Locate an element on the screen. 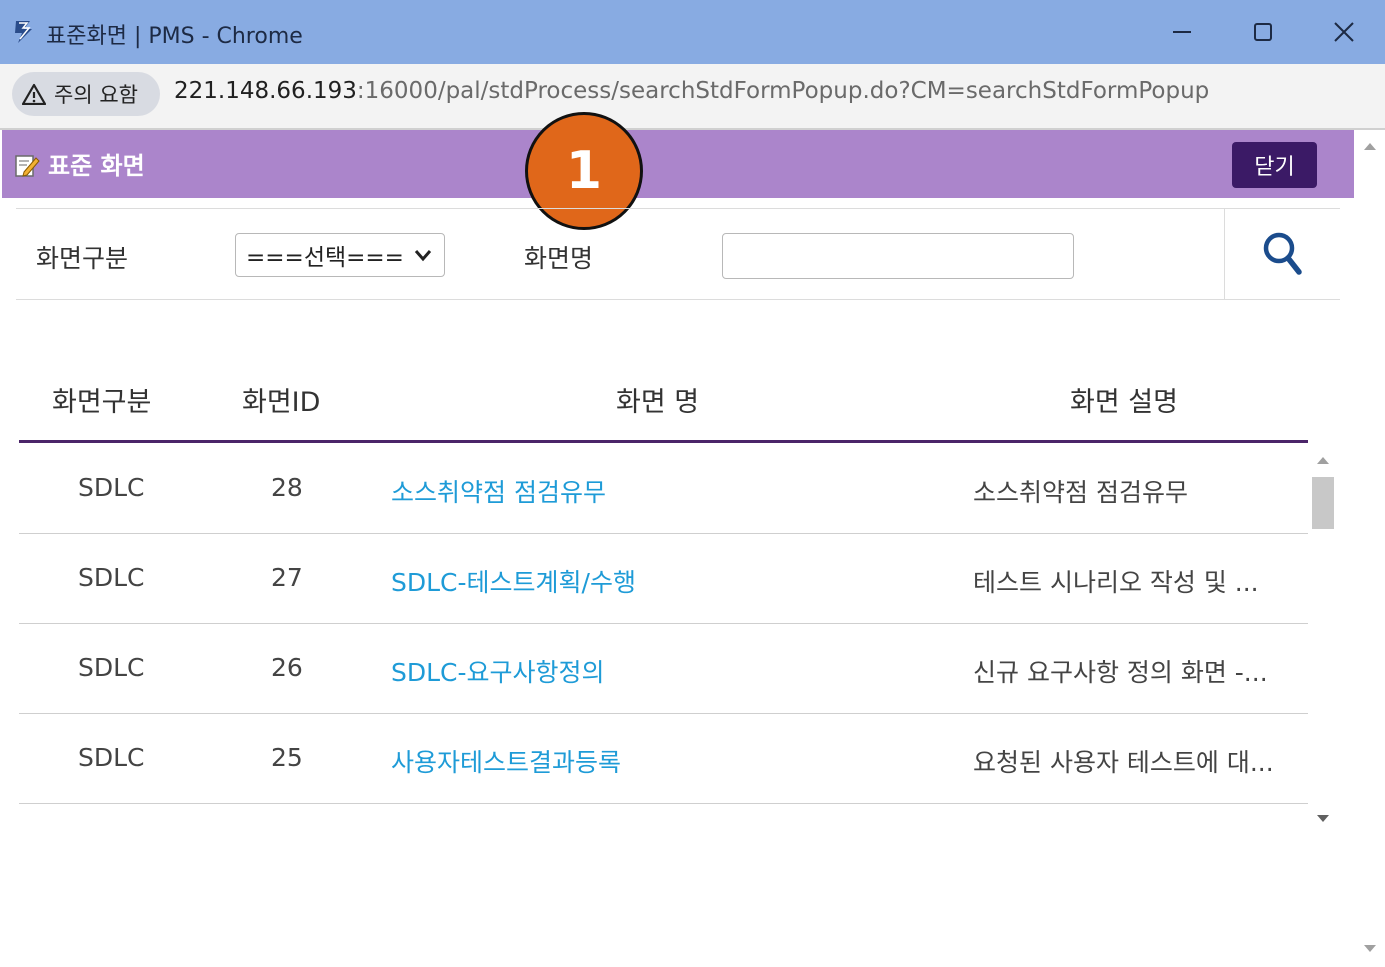 Image resolution: width=1385 pixels, height=967 pixels. column-header-desc: 화면 설명 is located at coordinates (1124, 402).